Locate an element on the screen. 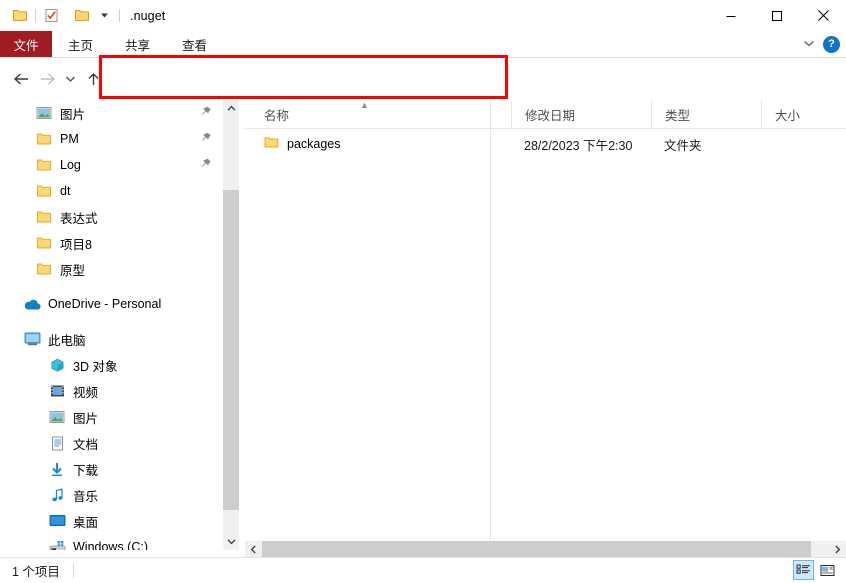  sidebar-item-label: 项目8 is located at coordinates (76, 244).